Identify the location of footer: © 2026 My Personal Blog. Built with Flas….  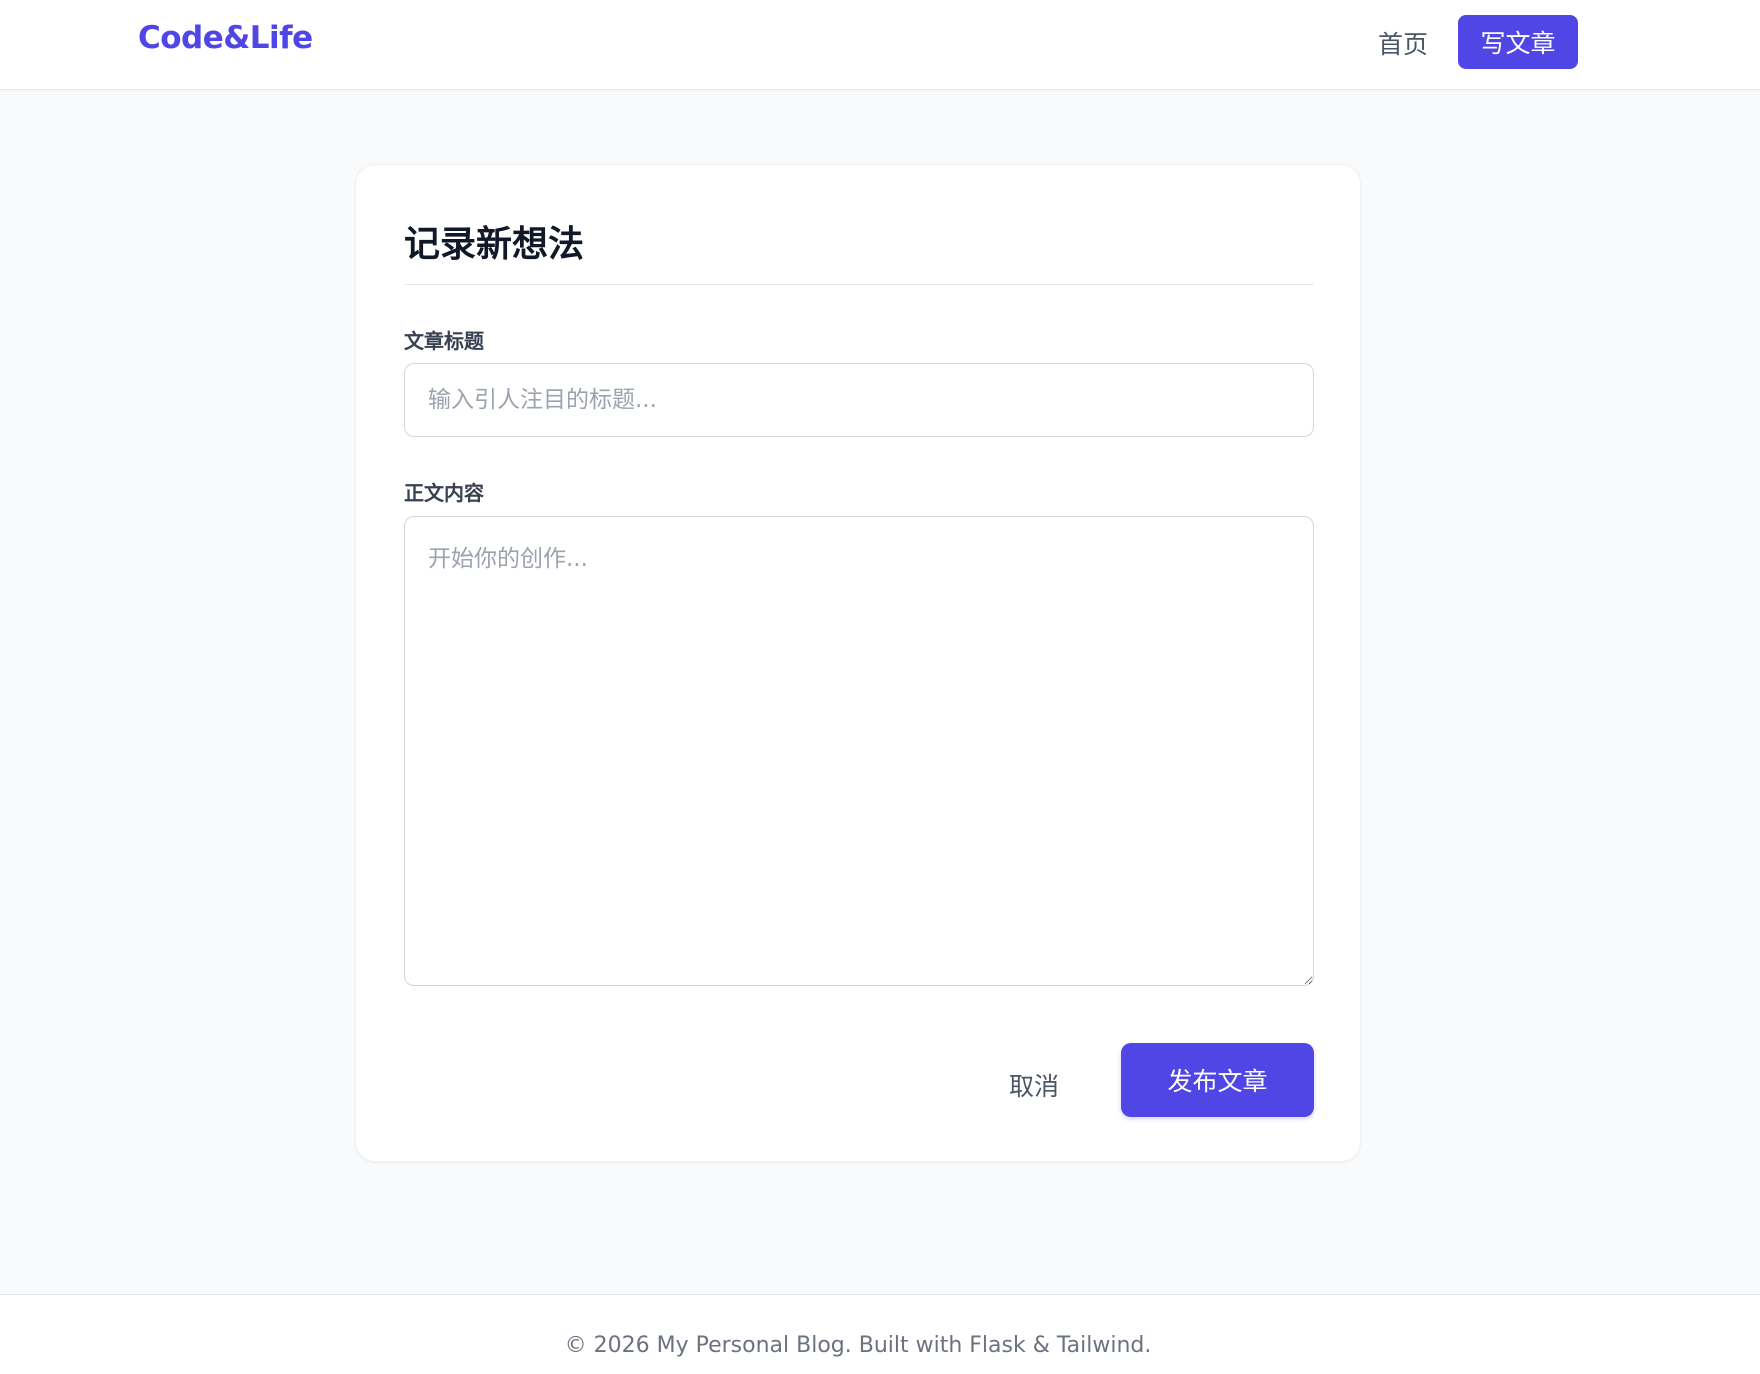
(880, 1334).